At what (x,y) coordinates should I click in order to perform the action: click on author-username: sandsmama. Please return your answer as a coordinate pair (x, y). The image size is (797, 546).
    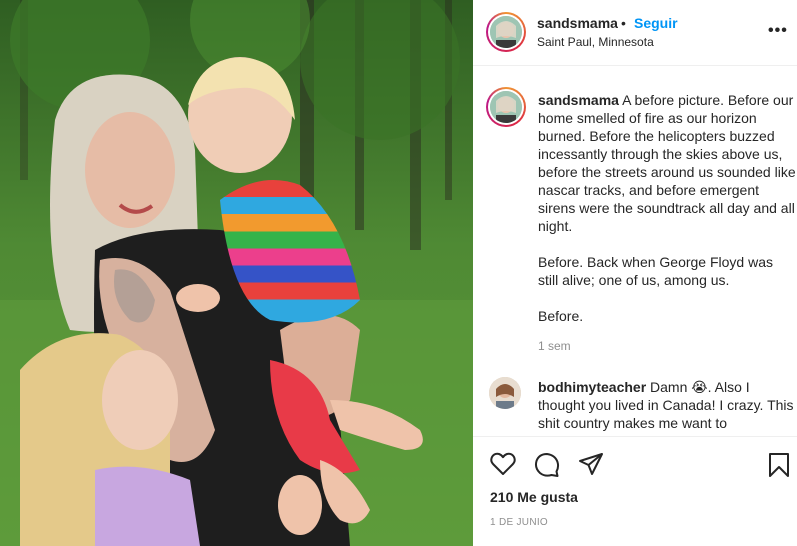
    Looking at the image, I should click on (577, 23).